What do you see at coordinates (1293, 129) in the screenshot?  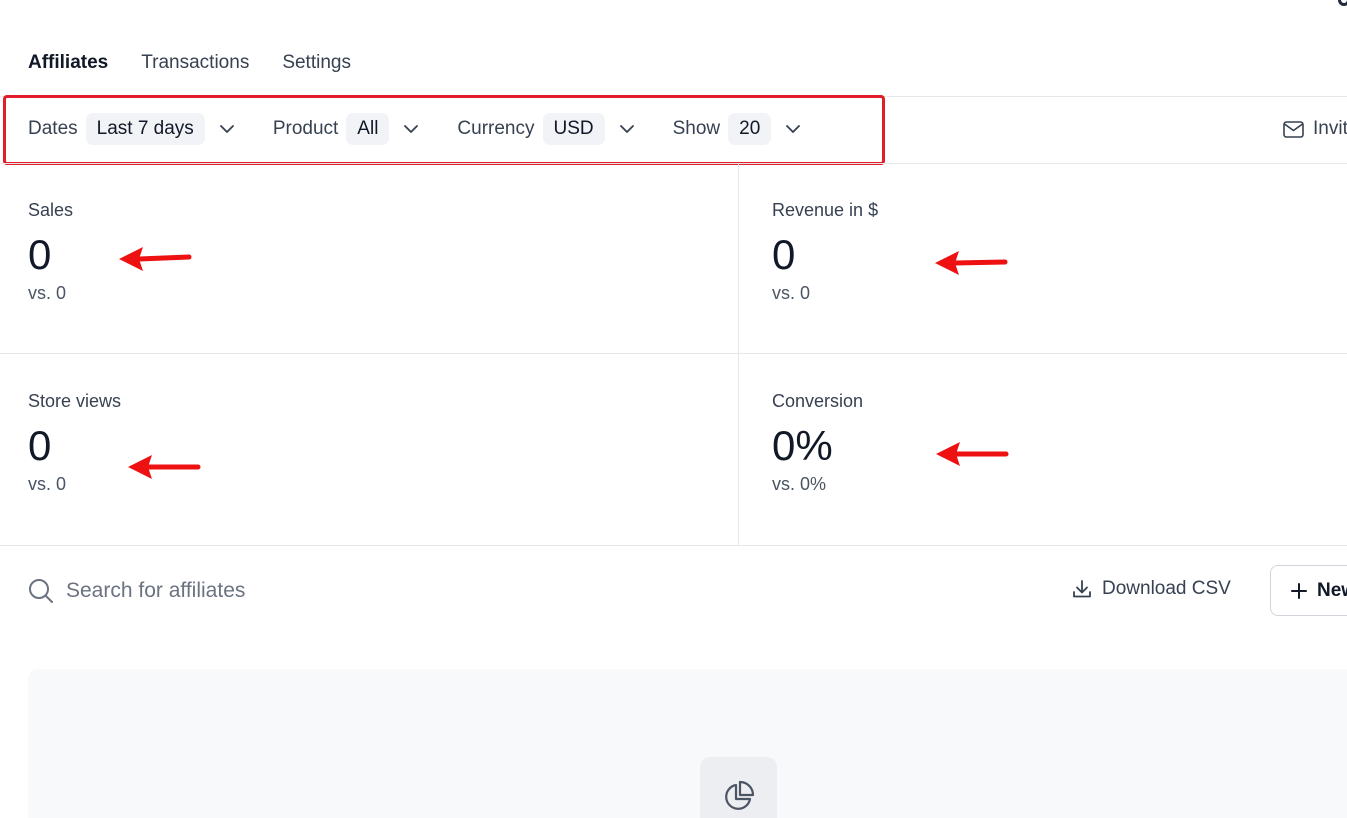 I see `mail-icon` at bounding box center [1293, 129].